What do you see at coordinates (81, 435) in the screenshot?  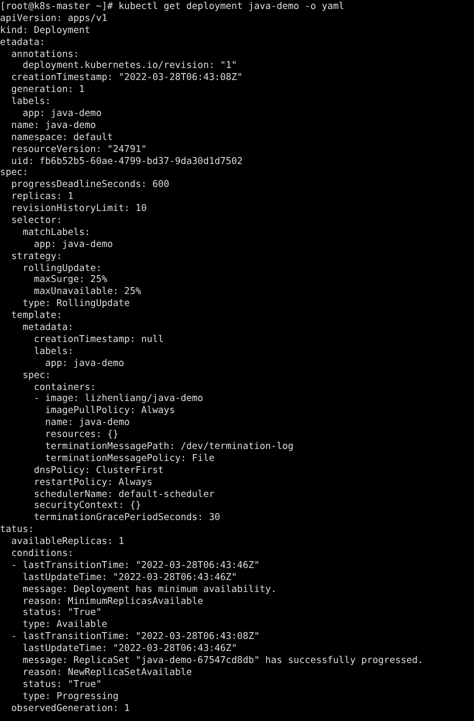 I see `terminal-line: resources: {}` at bounding box center [81, 435].